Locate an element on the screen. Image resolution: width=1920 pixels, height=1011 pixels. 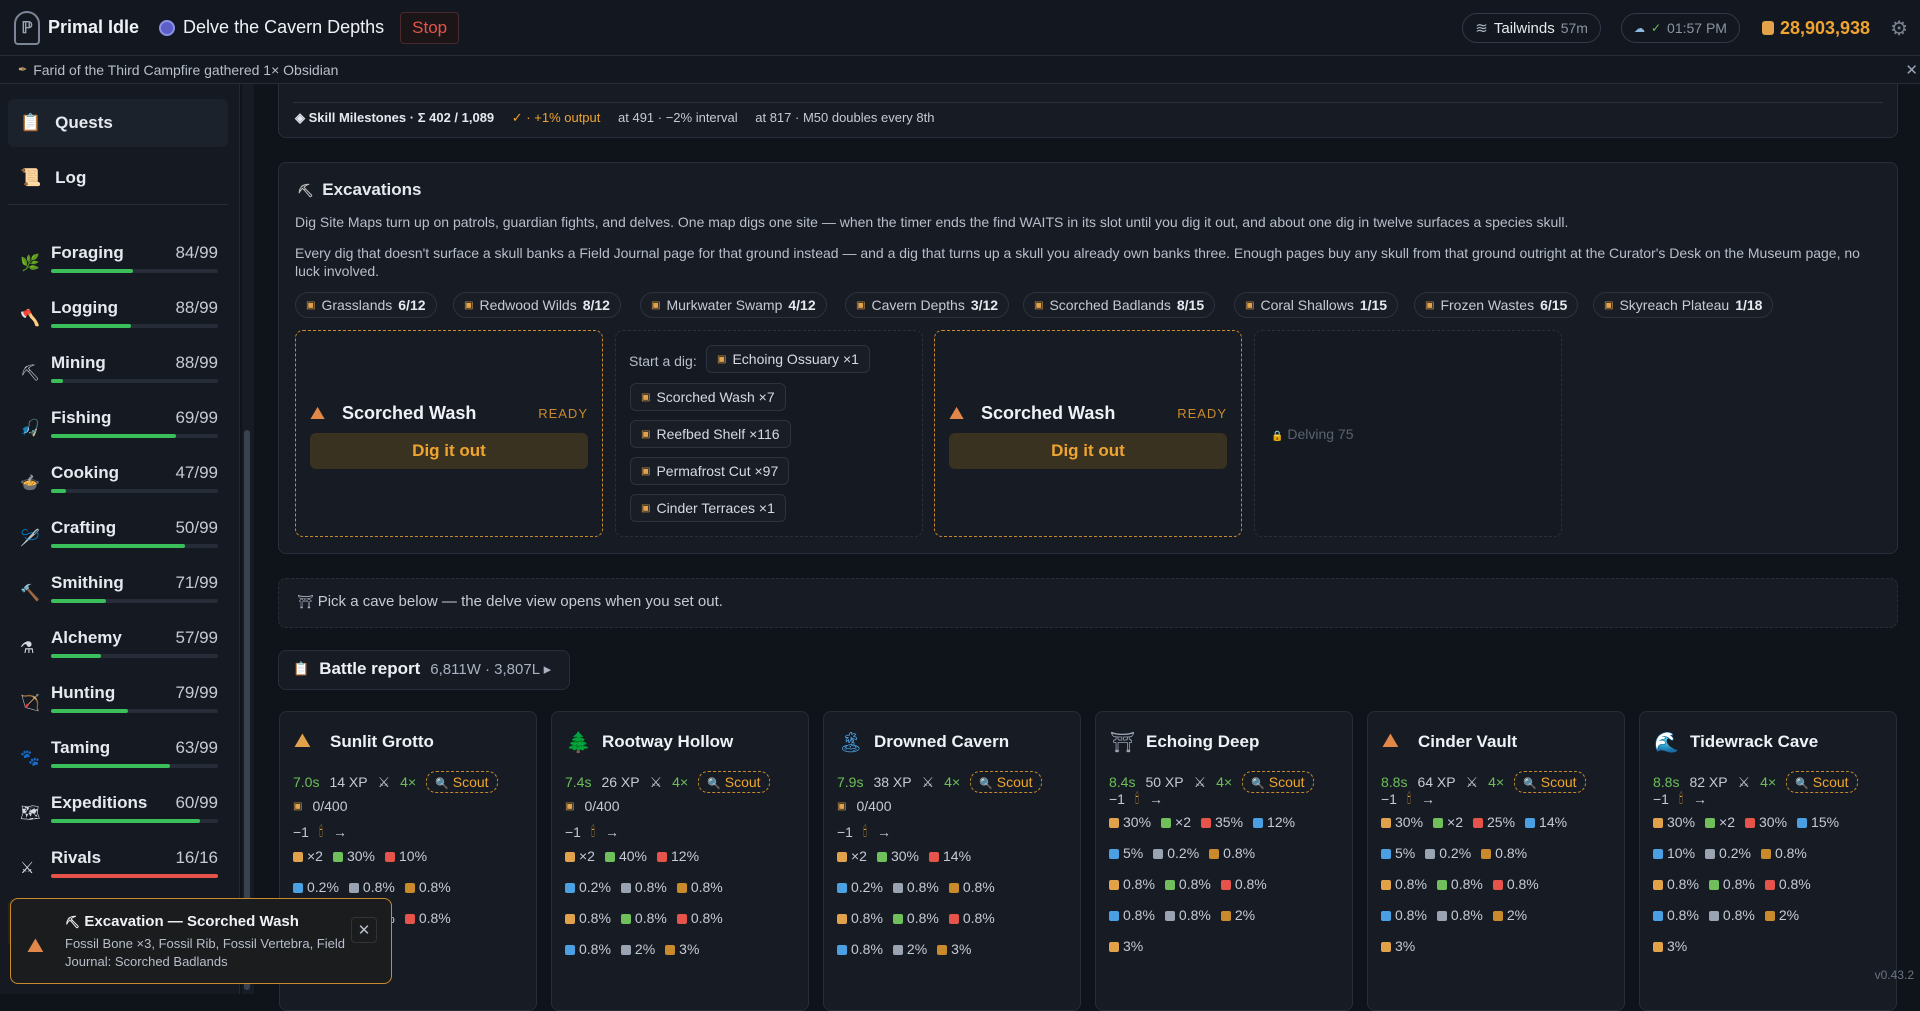
journal-chip: ▣ Scorched Badlands 8/15 is located at coordinates (1119, 305).